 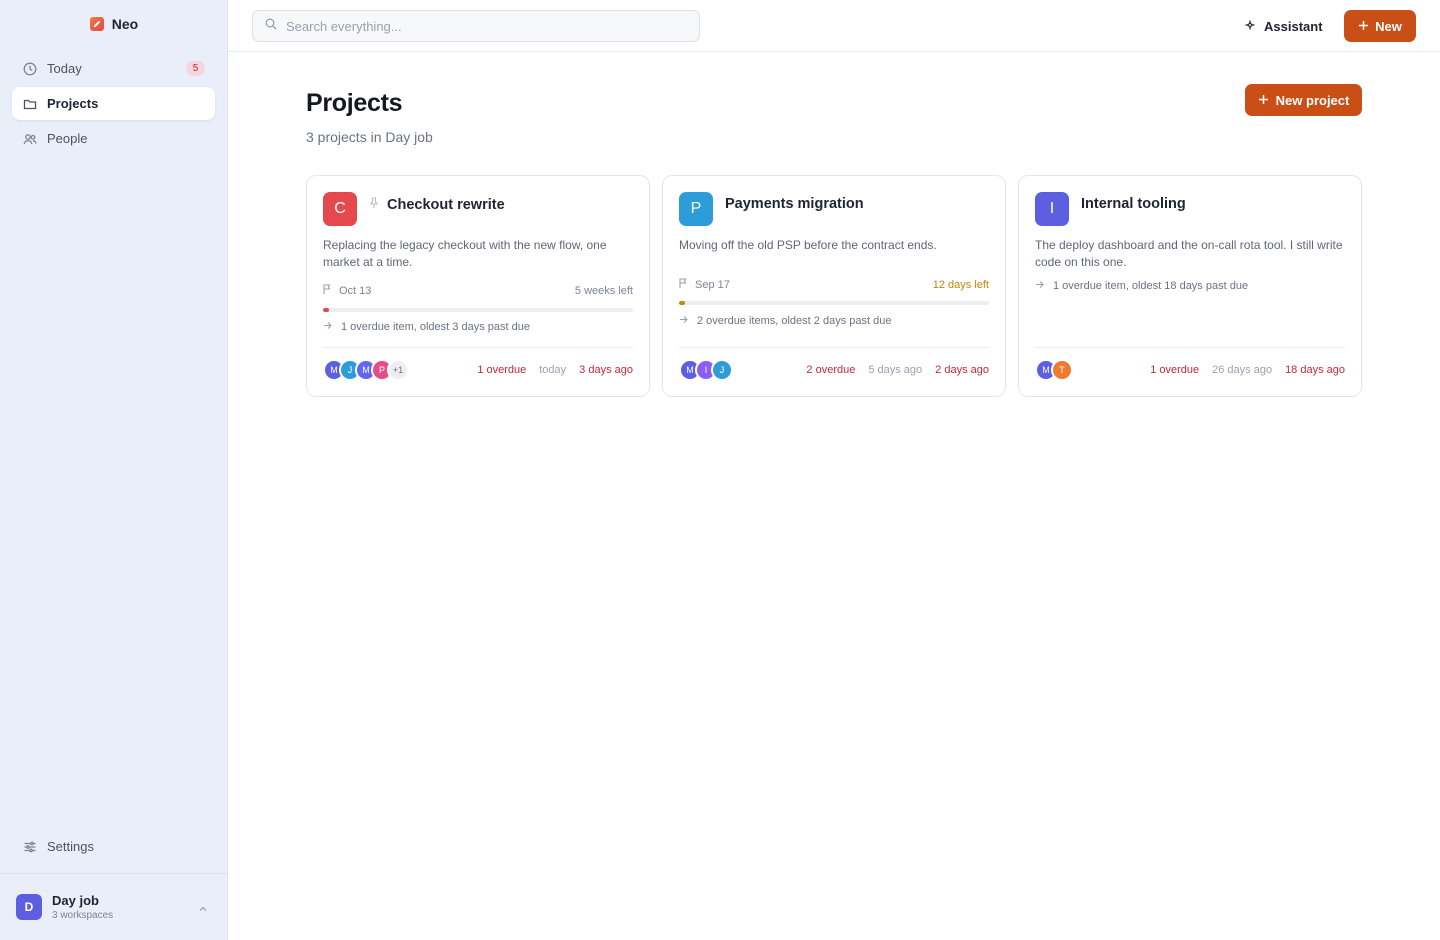 What do you see at coordinates (374, 205) in the screenshot?
I see `pin-icon` at bounding box center [374, 205].